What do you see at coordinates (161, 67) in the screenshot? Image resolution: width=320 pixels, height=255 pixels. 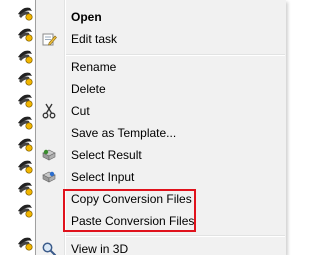 I see `menu-item-rename: Rename` at bounding box center [161, 67].